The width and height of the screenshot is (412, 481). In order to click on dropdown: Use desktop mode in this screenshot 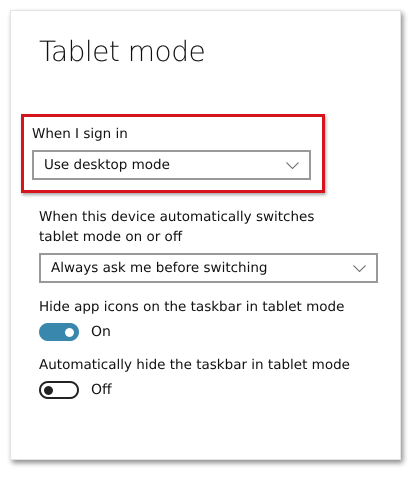, I will do `click(171, 165)`.